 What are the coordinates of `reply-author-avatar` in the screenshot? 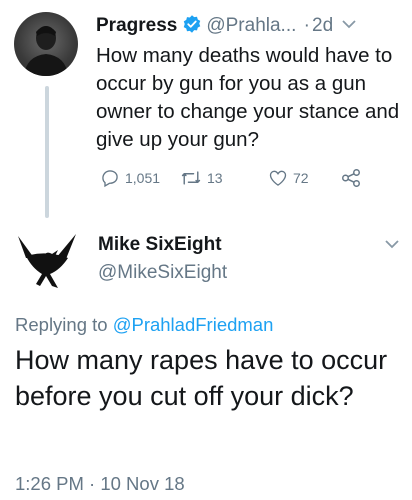 It's located at (47, 263).